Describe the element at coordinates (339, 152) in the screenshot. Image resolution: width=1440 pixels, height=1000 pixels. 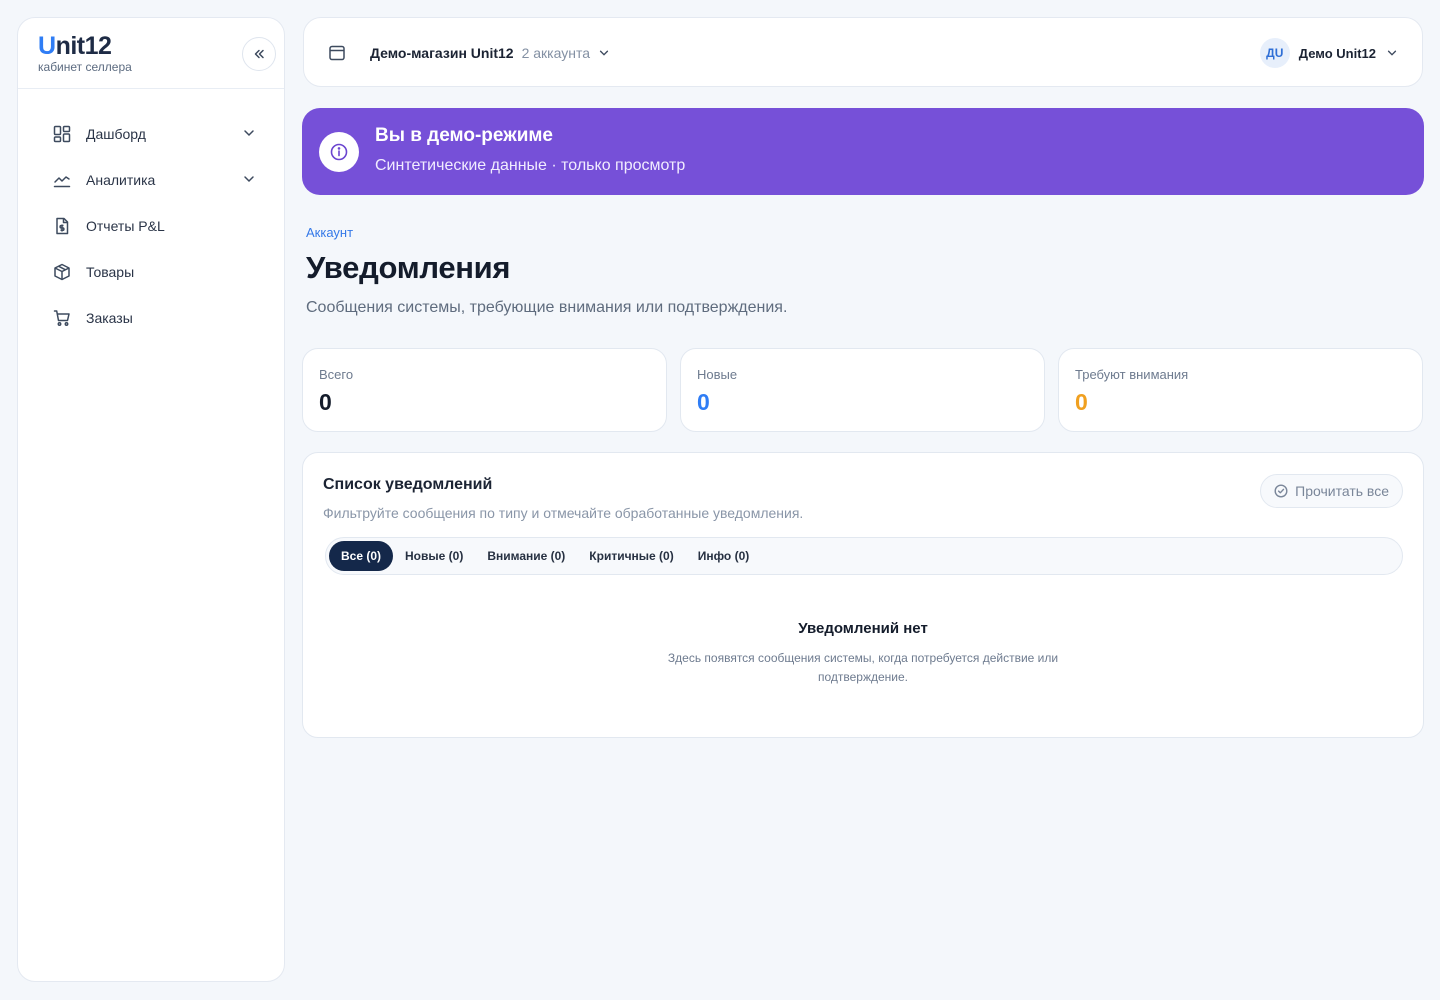
I see `info-icon` at that location.